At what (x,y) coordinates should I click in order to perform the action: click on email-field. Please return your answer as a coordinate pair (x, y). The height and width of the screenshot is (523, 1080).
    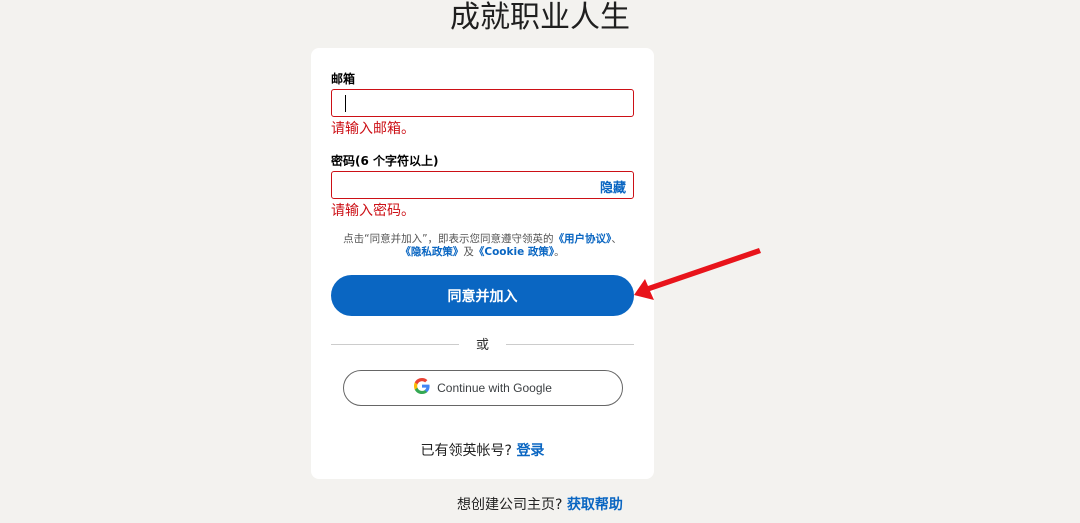
    Looking at the image, I should click on (482, 103).